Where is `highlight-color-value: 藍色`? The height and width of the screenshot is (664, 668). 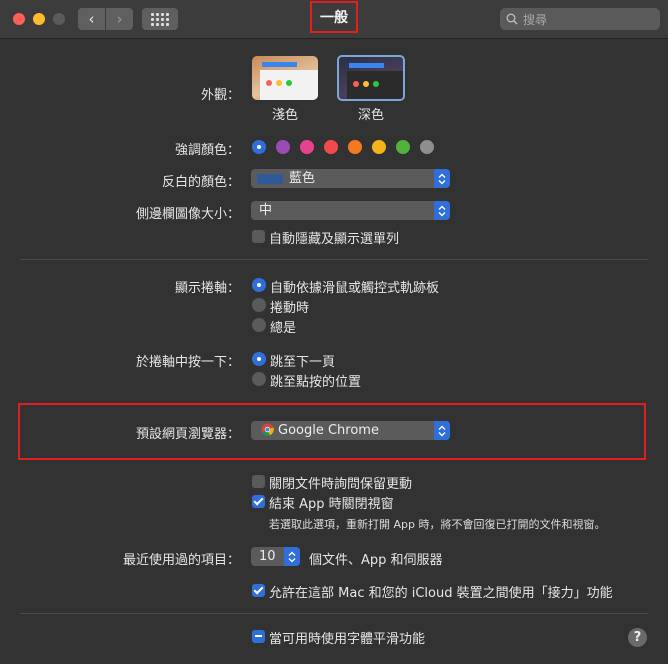
highlight-color-value: 藍色 is located at coordinates (302, 178).